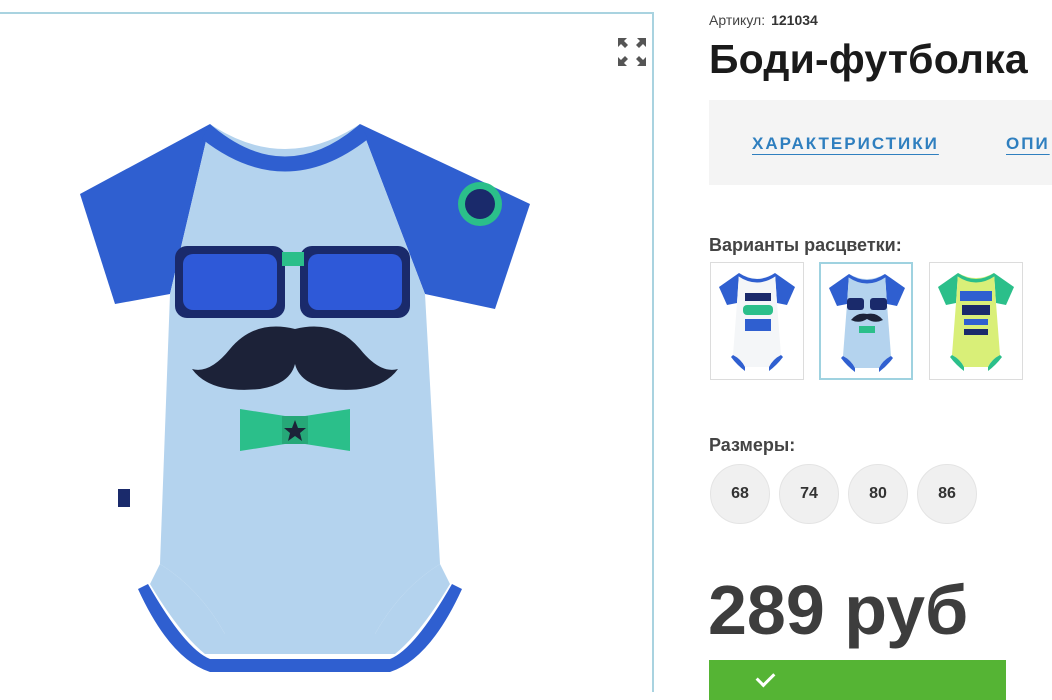 The image size is (1052, 700). I want to click on colors-label: Варианты расцветки:, so click(805, 245).